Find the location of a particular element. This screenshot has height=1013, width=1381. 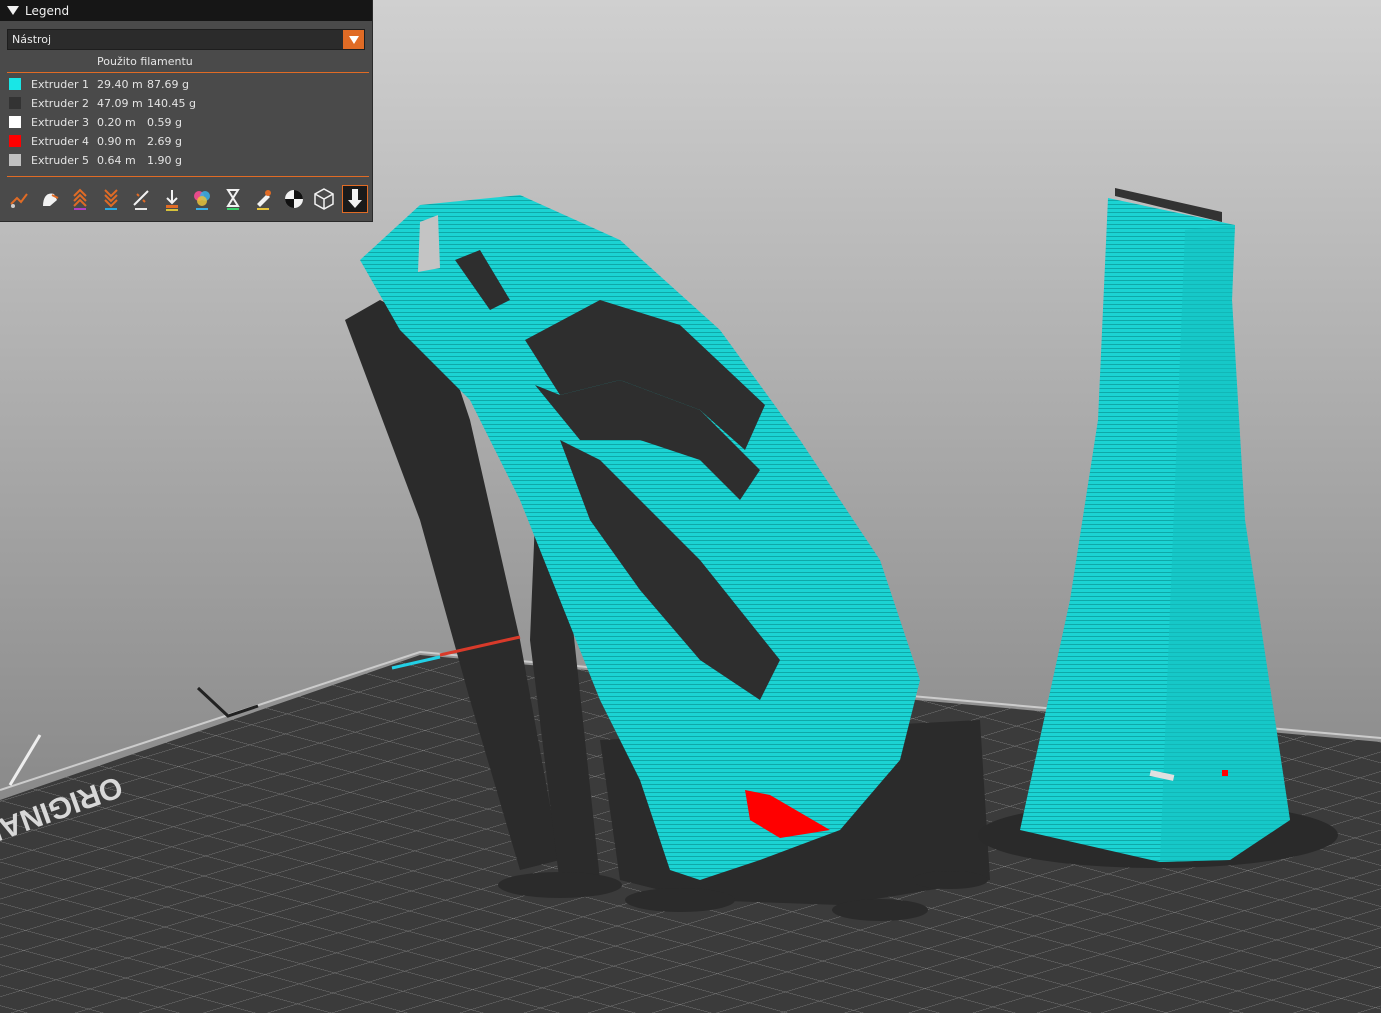

wipe-toggle-button is located at coordinates (50, 199).